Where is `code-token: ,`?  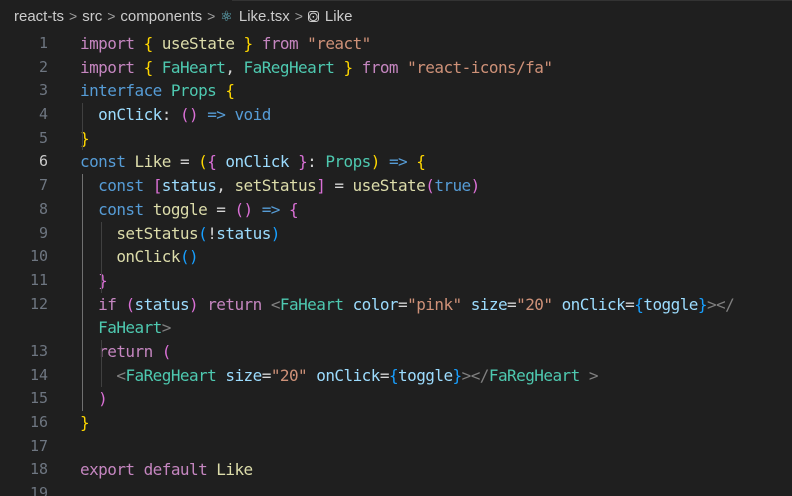 code-token: , is located at coordinates (234, 67).